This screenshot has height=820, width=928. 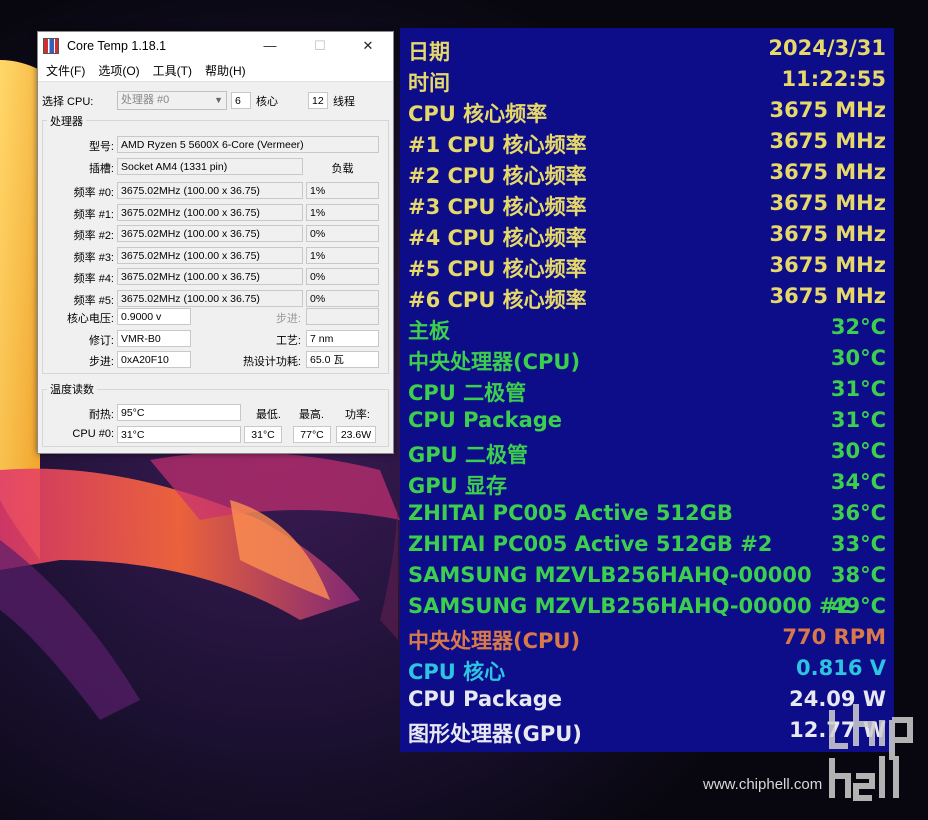 I want to click on vcore-value: 0.9000 v, so click(x=154, y=316).